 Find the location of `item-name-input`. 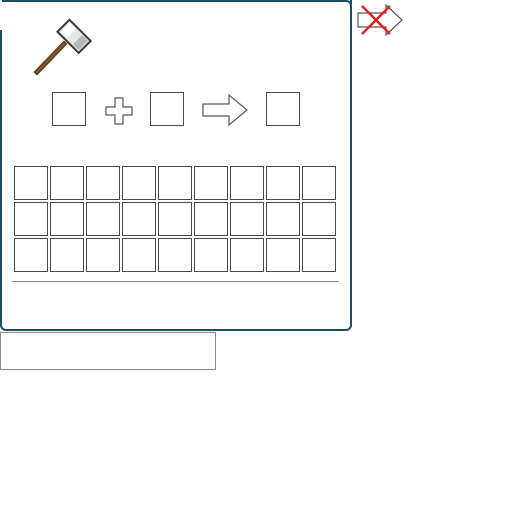

item-name-input is located at coordinates (108, 351).